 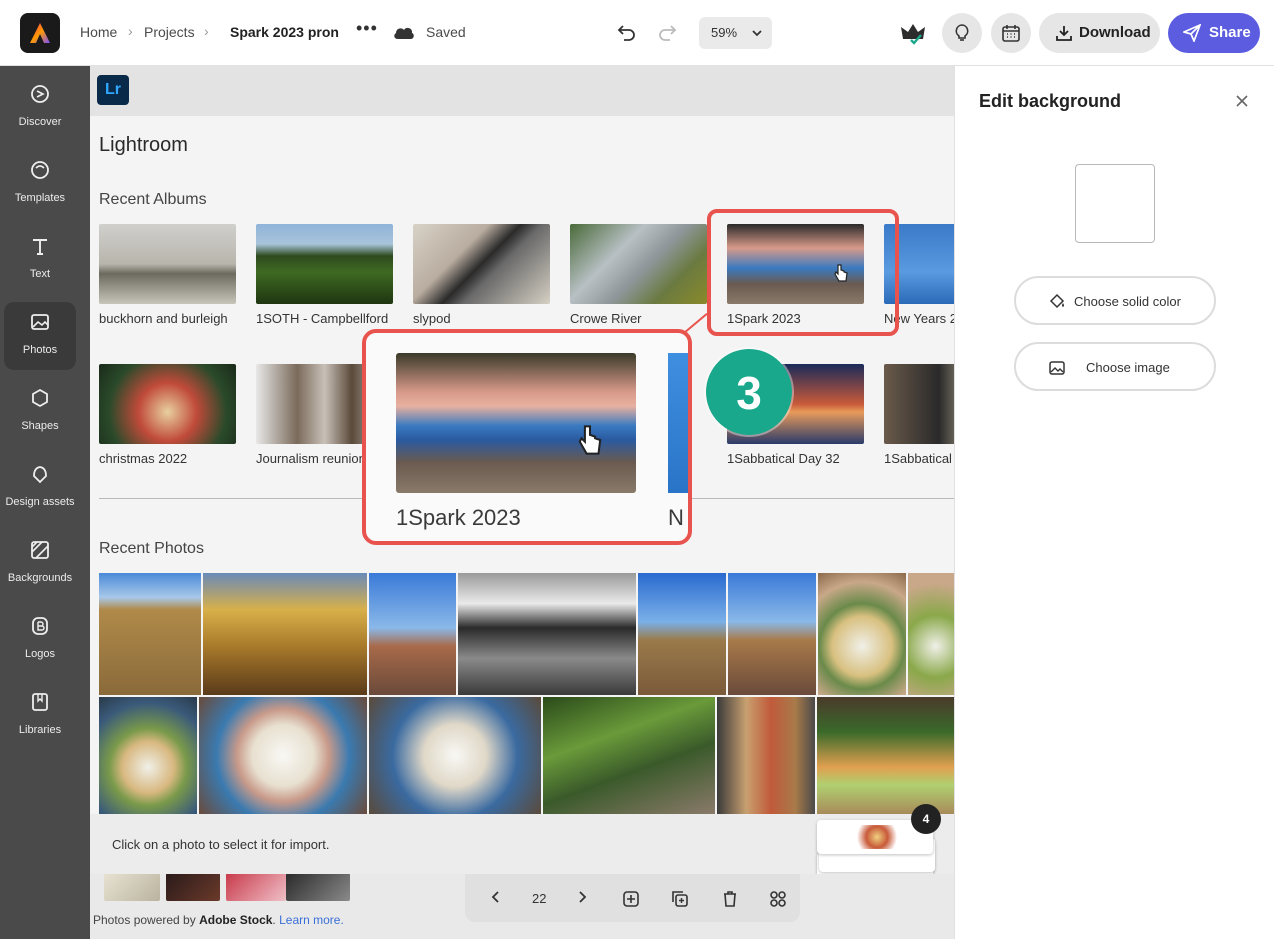 What do you see at coordinates (40, 475) in the screenshot?
I see `design-assets-icon` at bounding box center [40, 475].